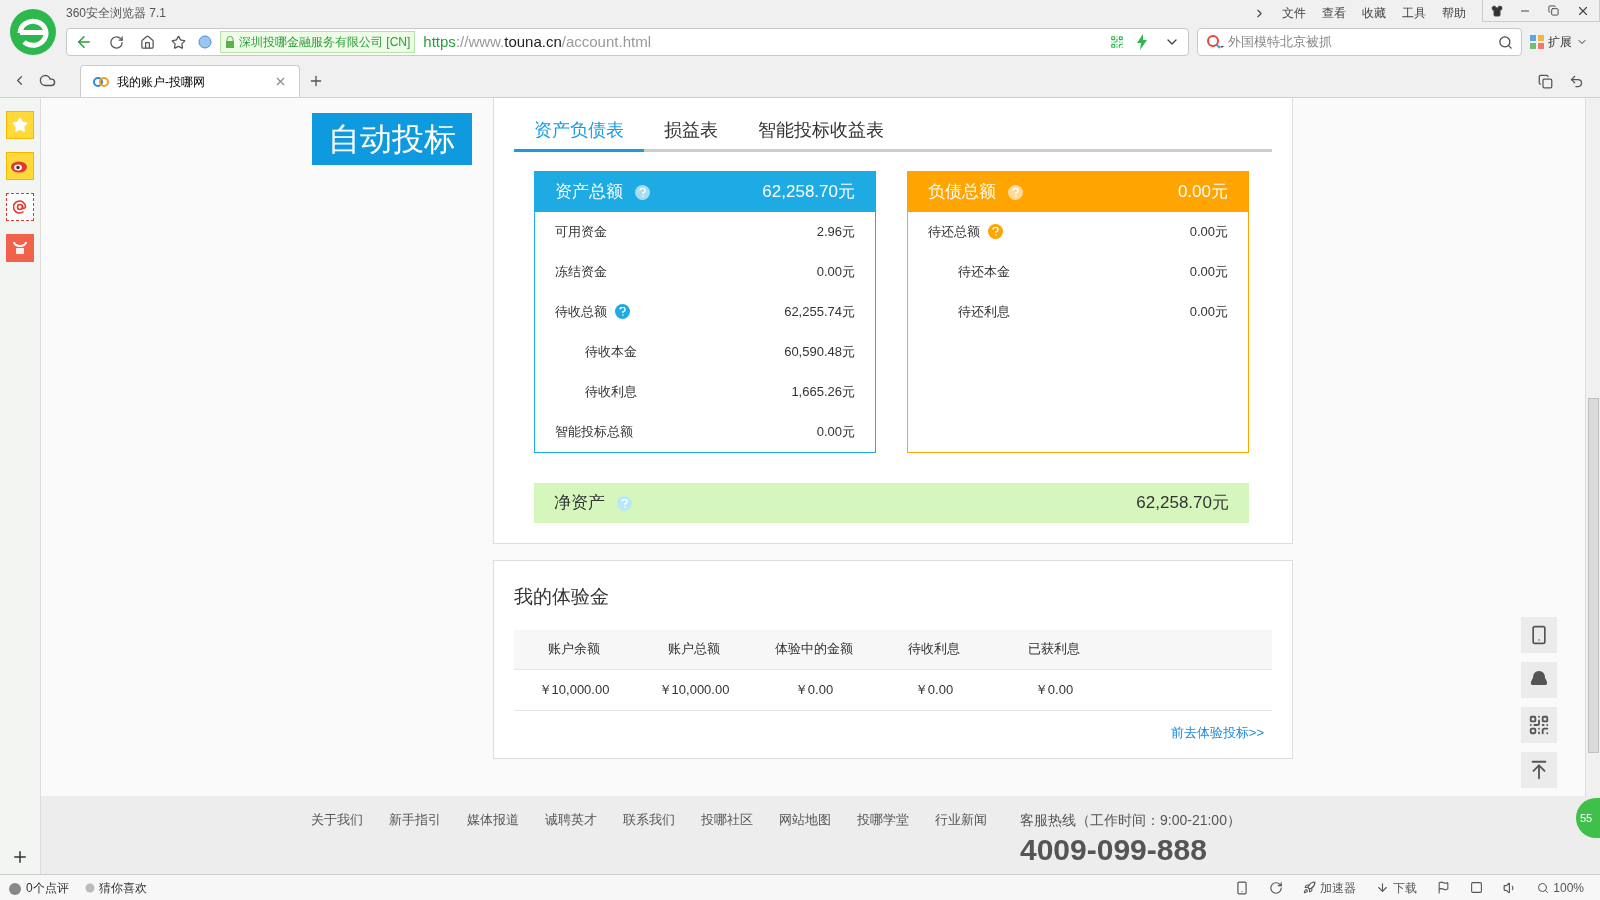 This screenshot has width=1600, height=900. What do you see at coordinates (20, 248) in the screenshot?
I see `shopping-bag-icon` at bounding box center [20, 248].